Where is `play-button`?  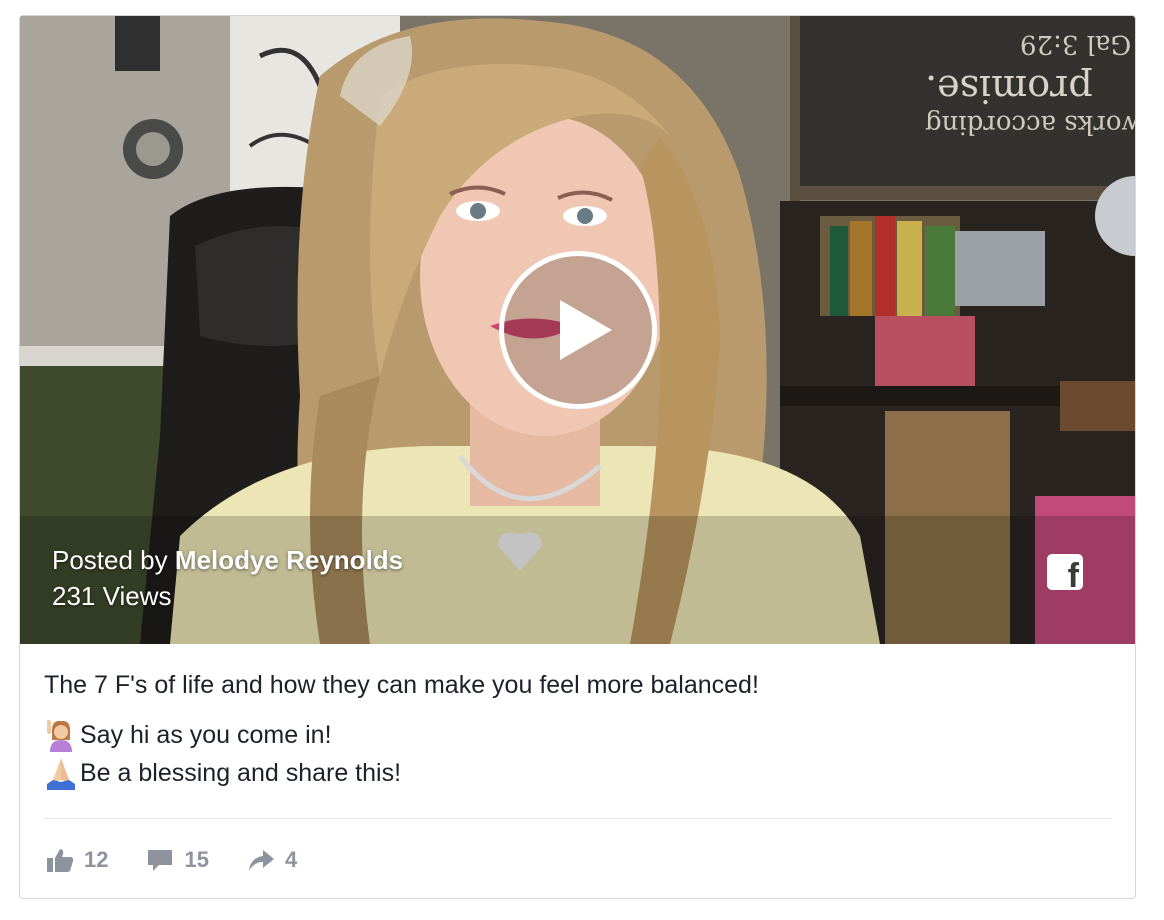
play-button is located at coordinates (578, 330).